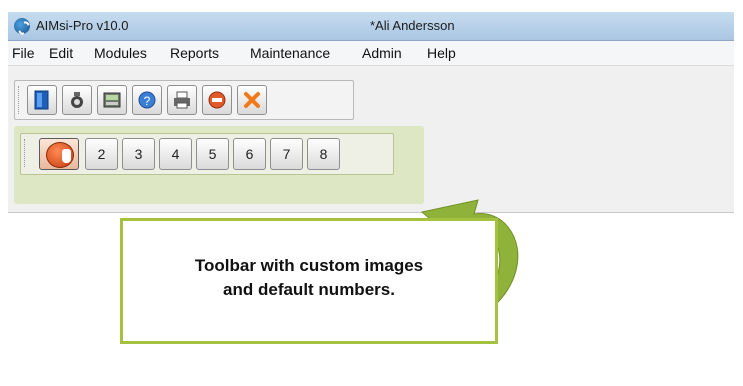  I want to click on app-title: AIMsi-Pro v10.0, so click(82, 25).